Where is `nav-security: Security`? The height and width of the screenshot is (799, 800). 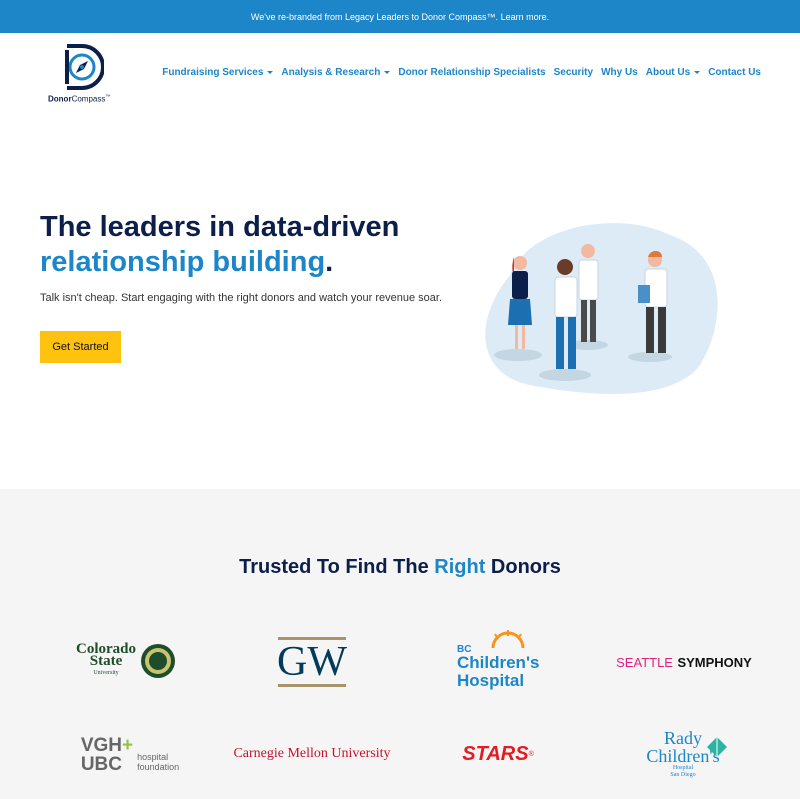
nav-security: Security is located at coordinates (573, 72).